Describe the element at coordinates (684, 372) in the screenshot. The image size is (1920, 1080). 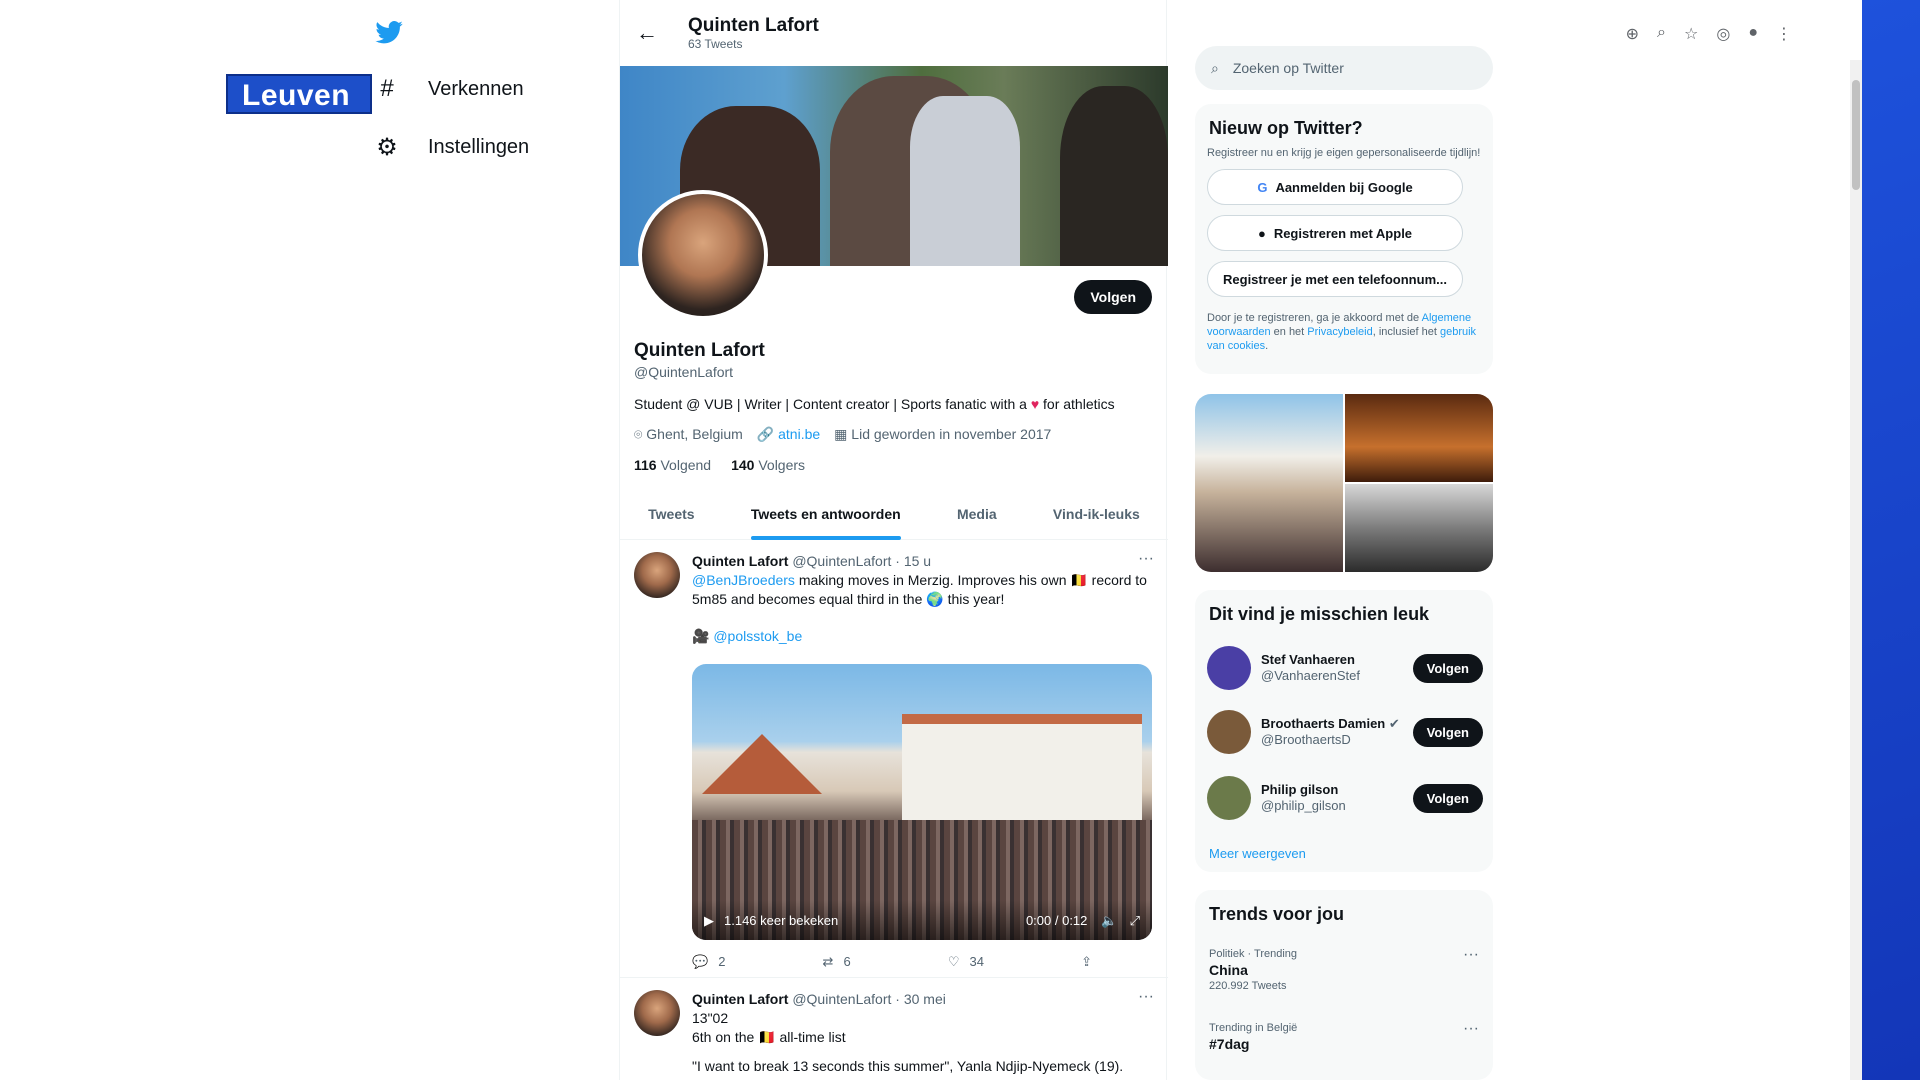
I see `profile-handle: @QuintenLafort` at that location.